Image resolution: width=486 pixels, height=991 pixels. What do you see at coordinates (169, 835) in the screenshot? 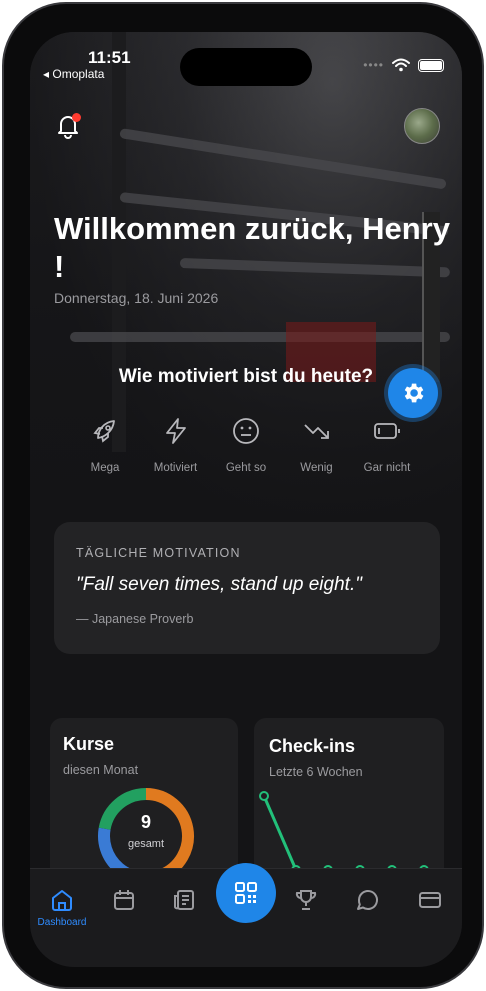
I see `donut-slice` at bounding box center [169, 835].